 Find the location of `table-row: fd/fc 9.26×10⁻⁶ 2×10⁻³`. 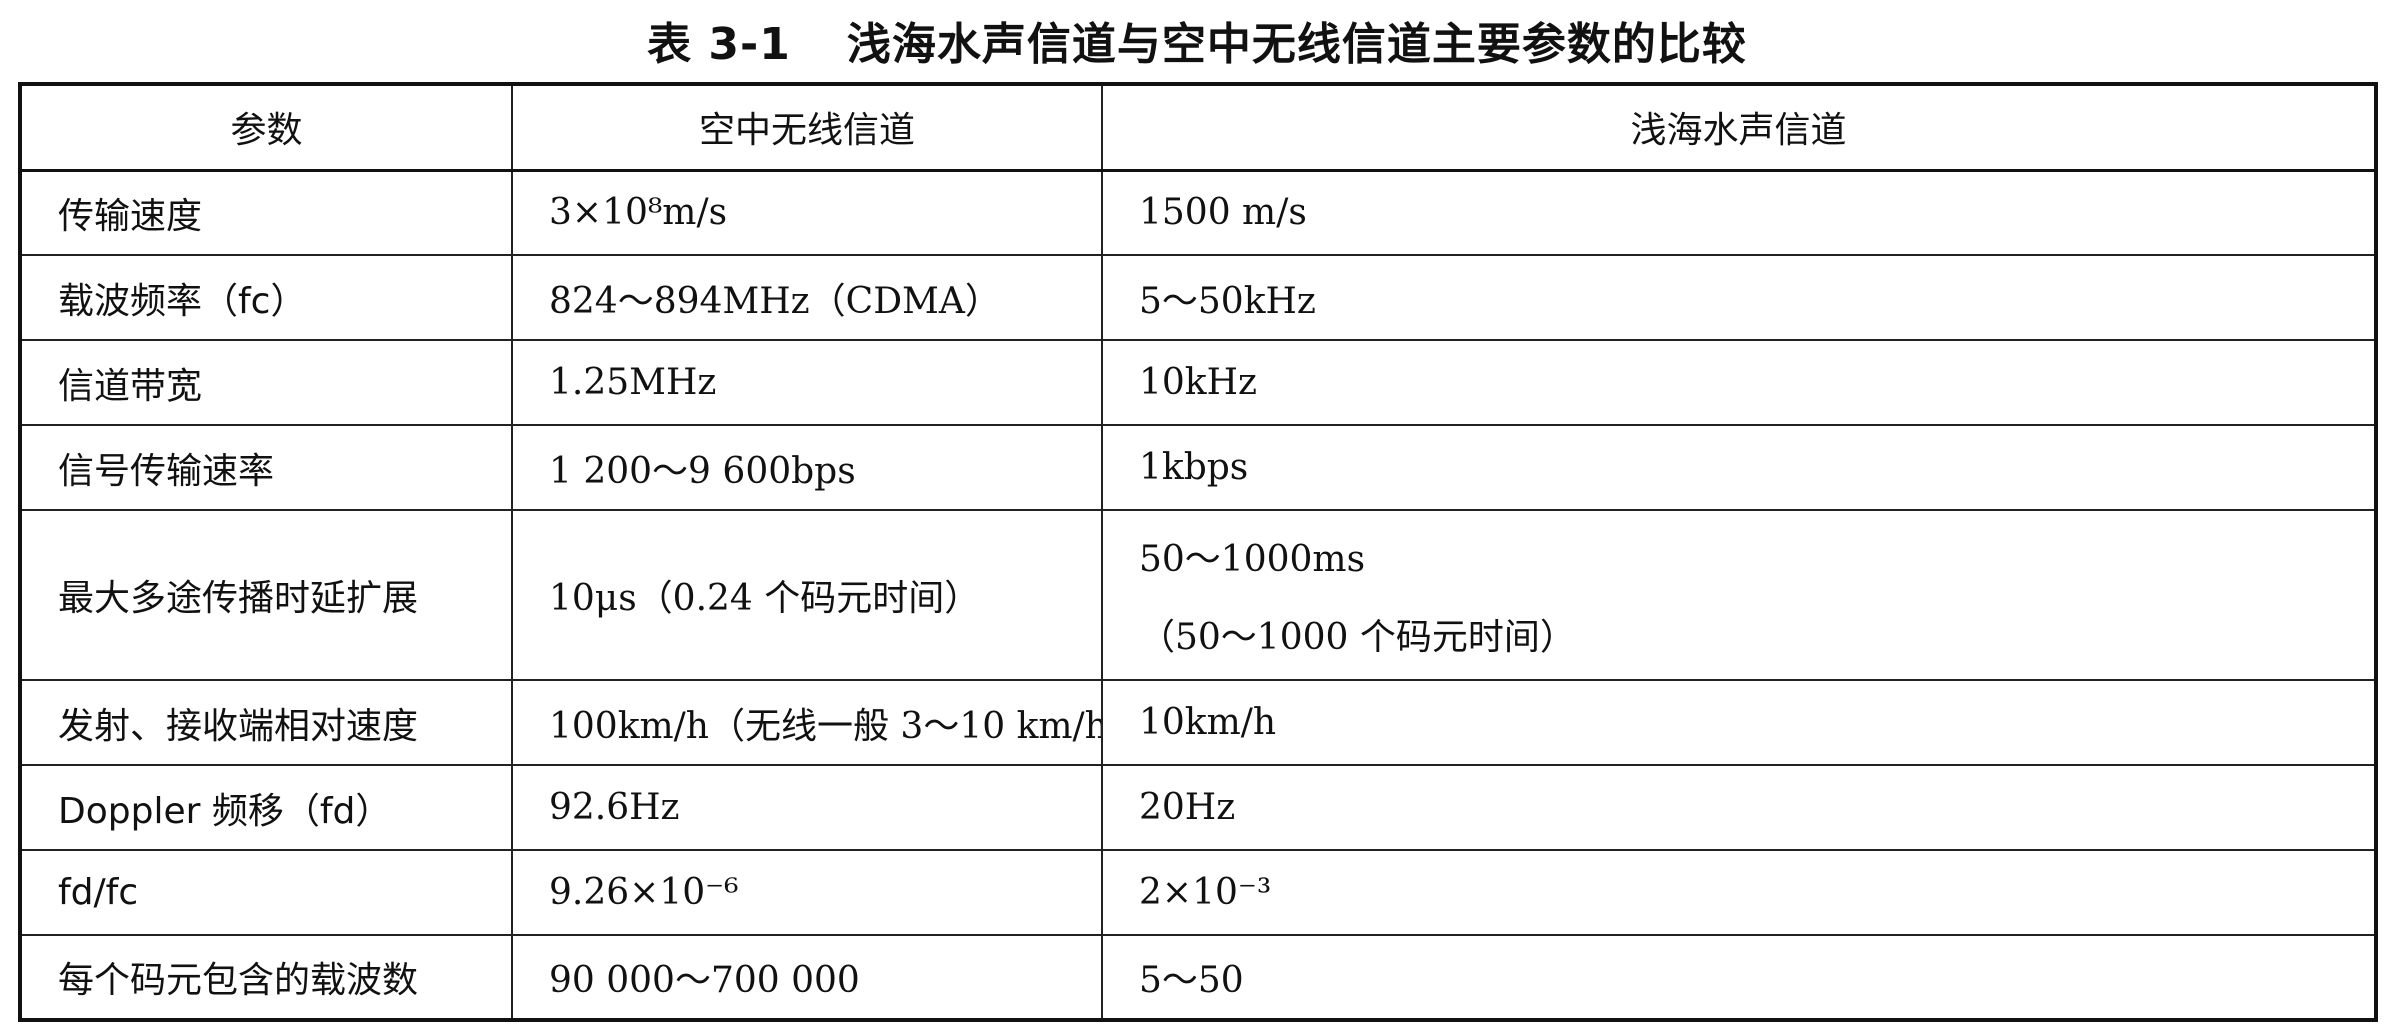

table-row: fd/fc 9.26×10⁻⁶ 2×10⁻³ is located at coordinates (1198, 892).